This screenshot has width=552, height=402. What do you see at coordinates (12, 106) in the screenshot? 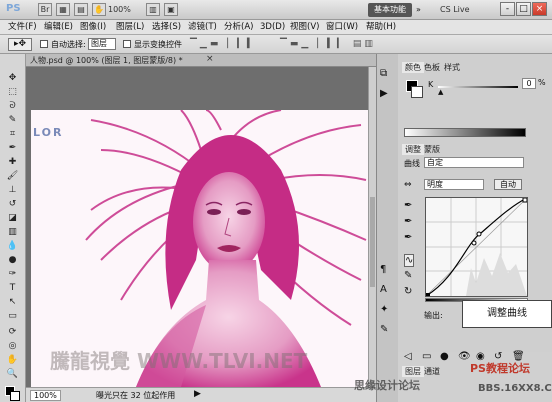
I see `lasso-tool-icon: ᘐ` at bounding box center [12, 106].